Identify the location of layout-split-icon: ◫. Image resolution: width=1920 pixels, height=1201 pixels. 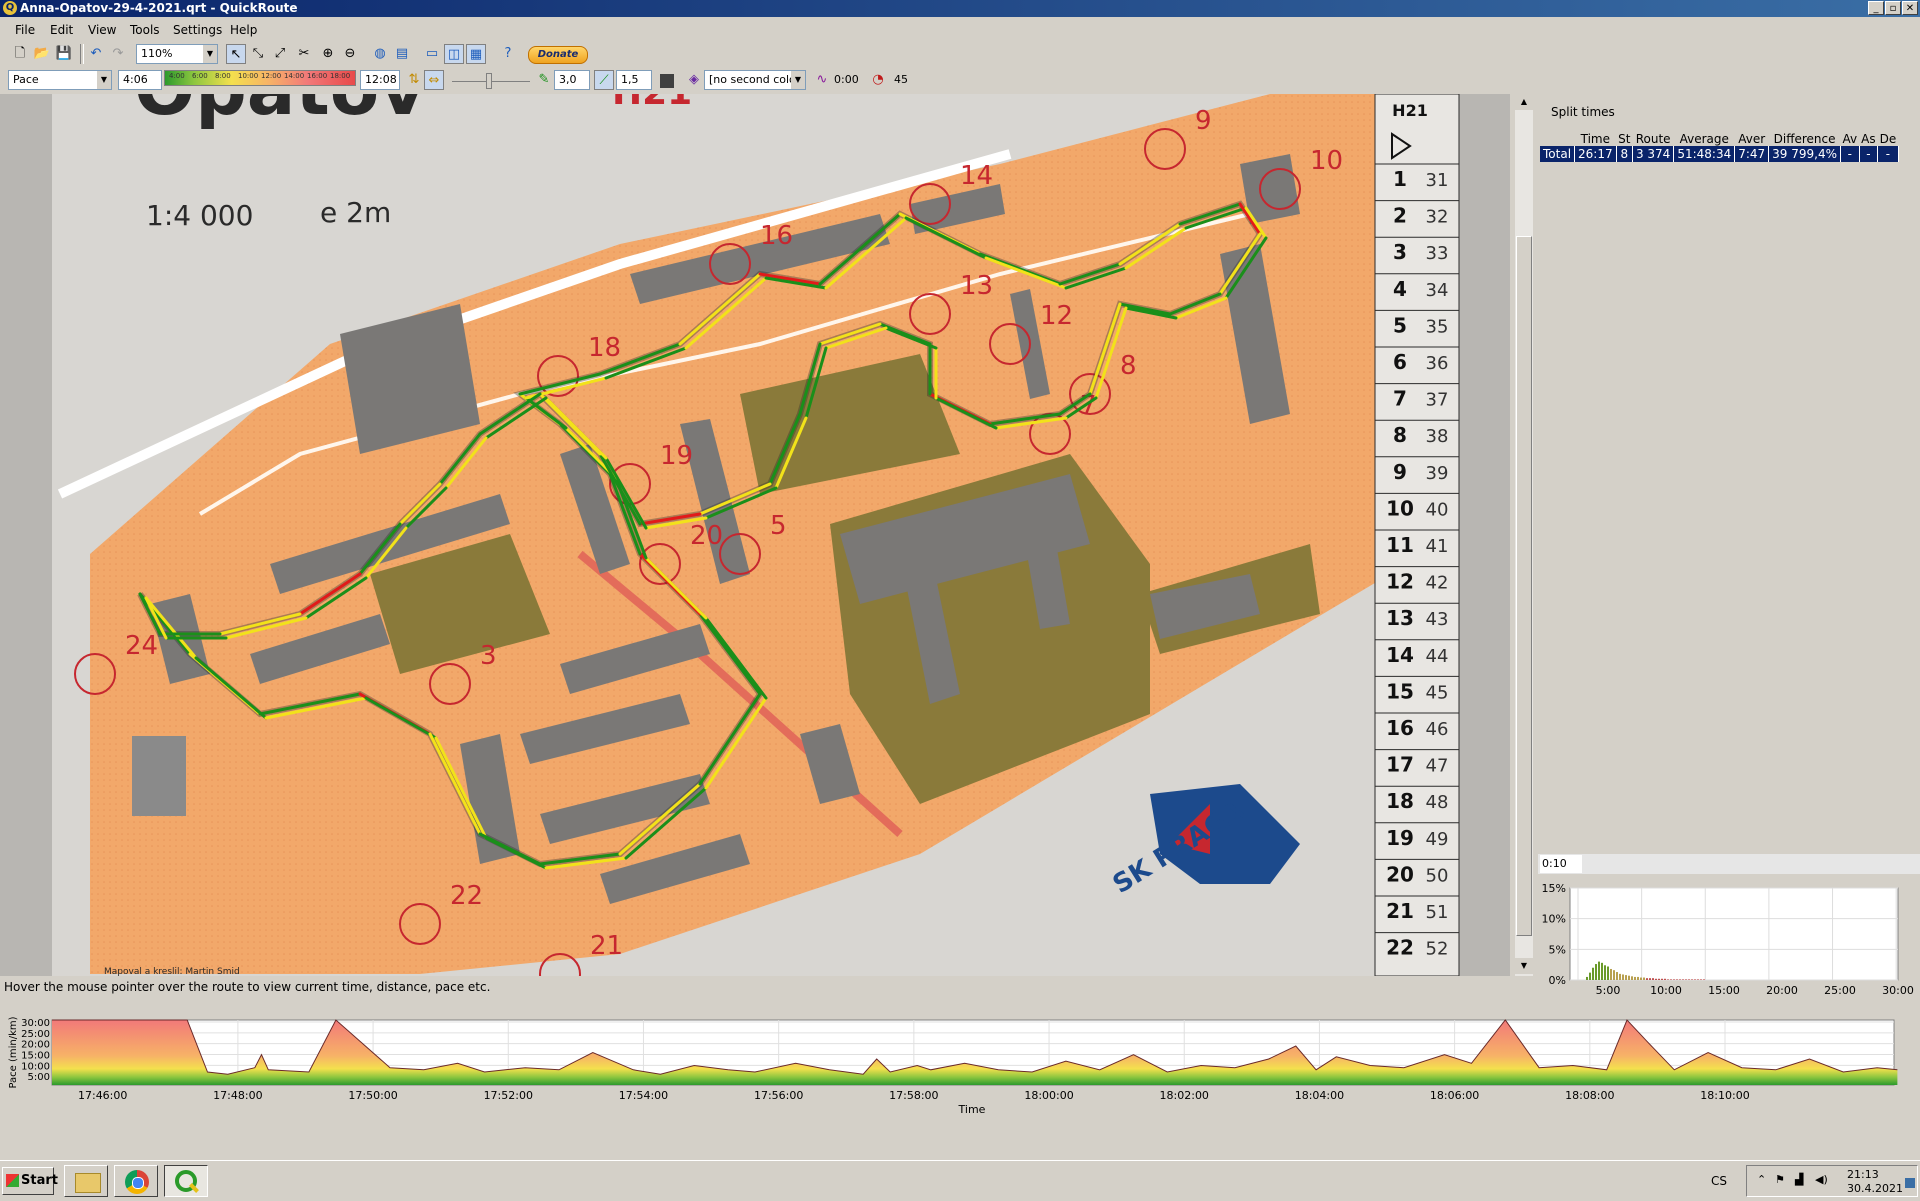
(454, 54).